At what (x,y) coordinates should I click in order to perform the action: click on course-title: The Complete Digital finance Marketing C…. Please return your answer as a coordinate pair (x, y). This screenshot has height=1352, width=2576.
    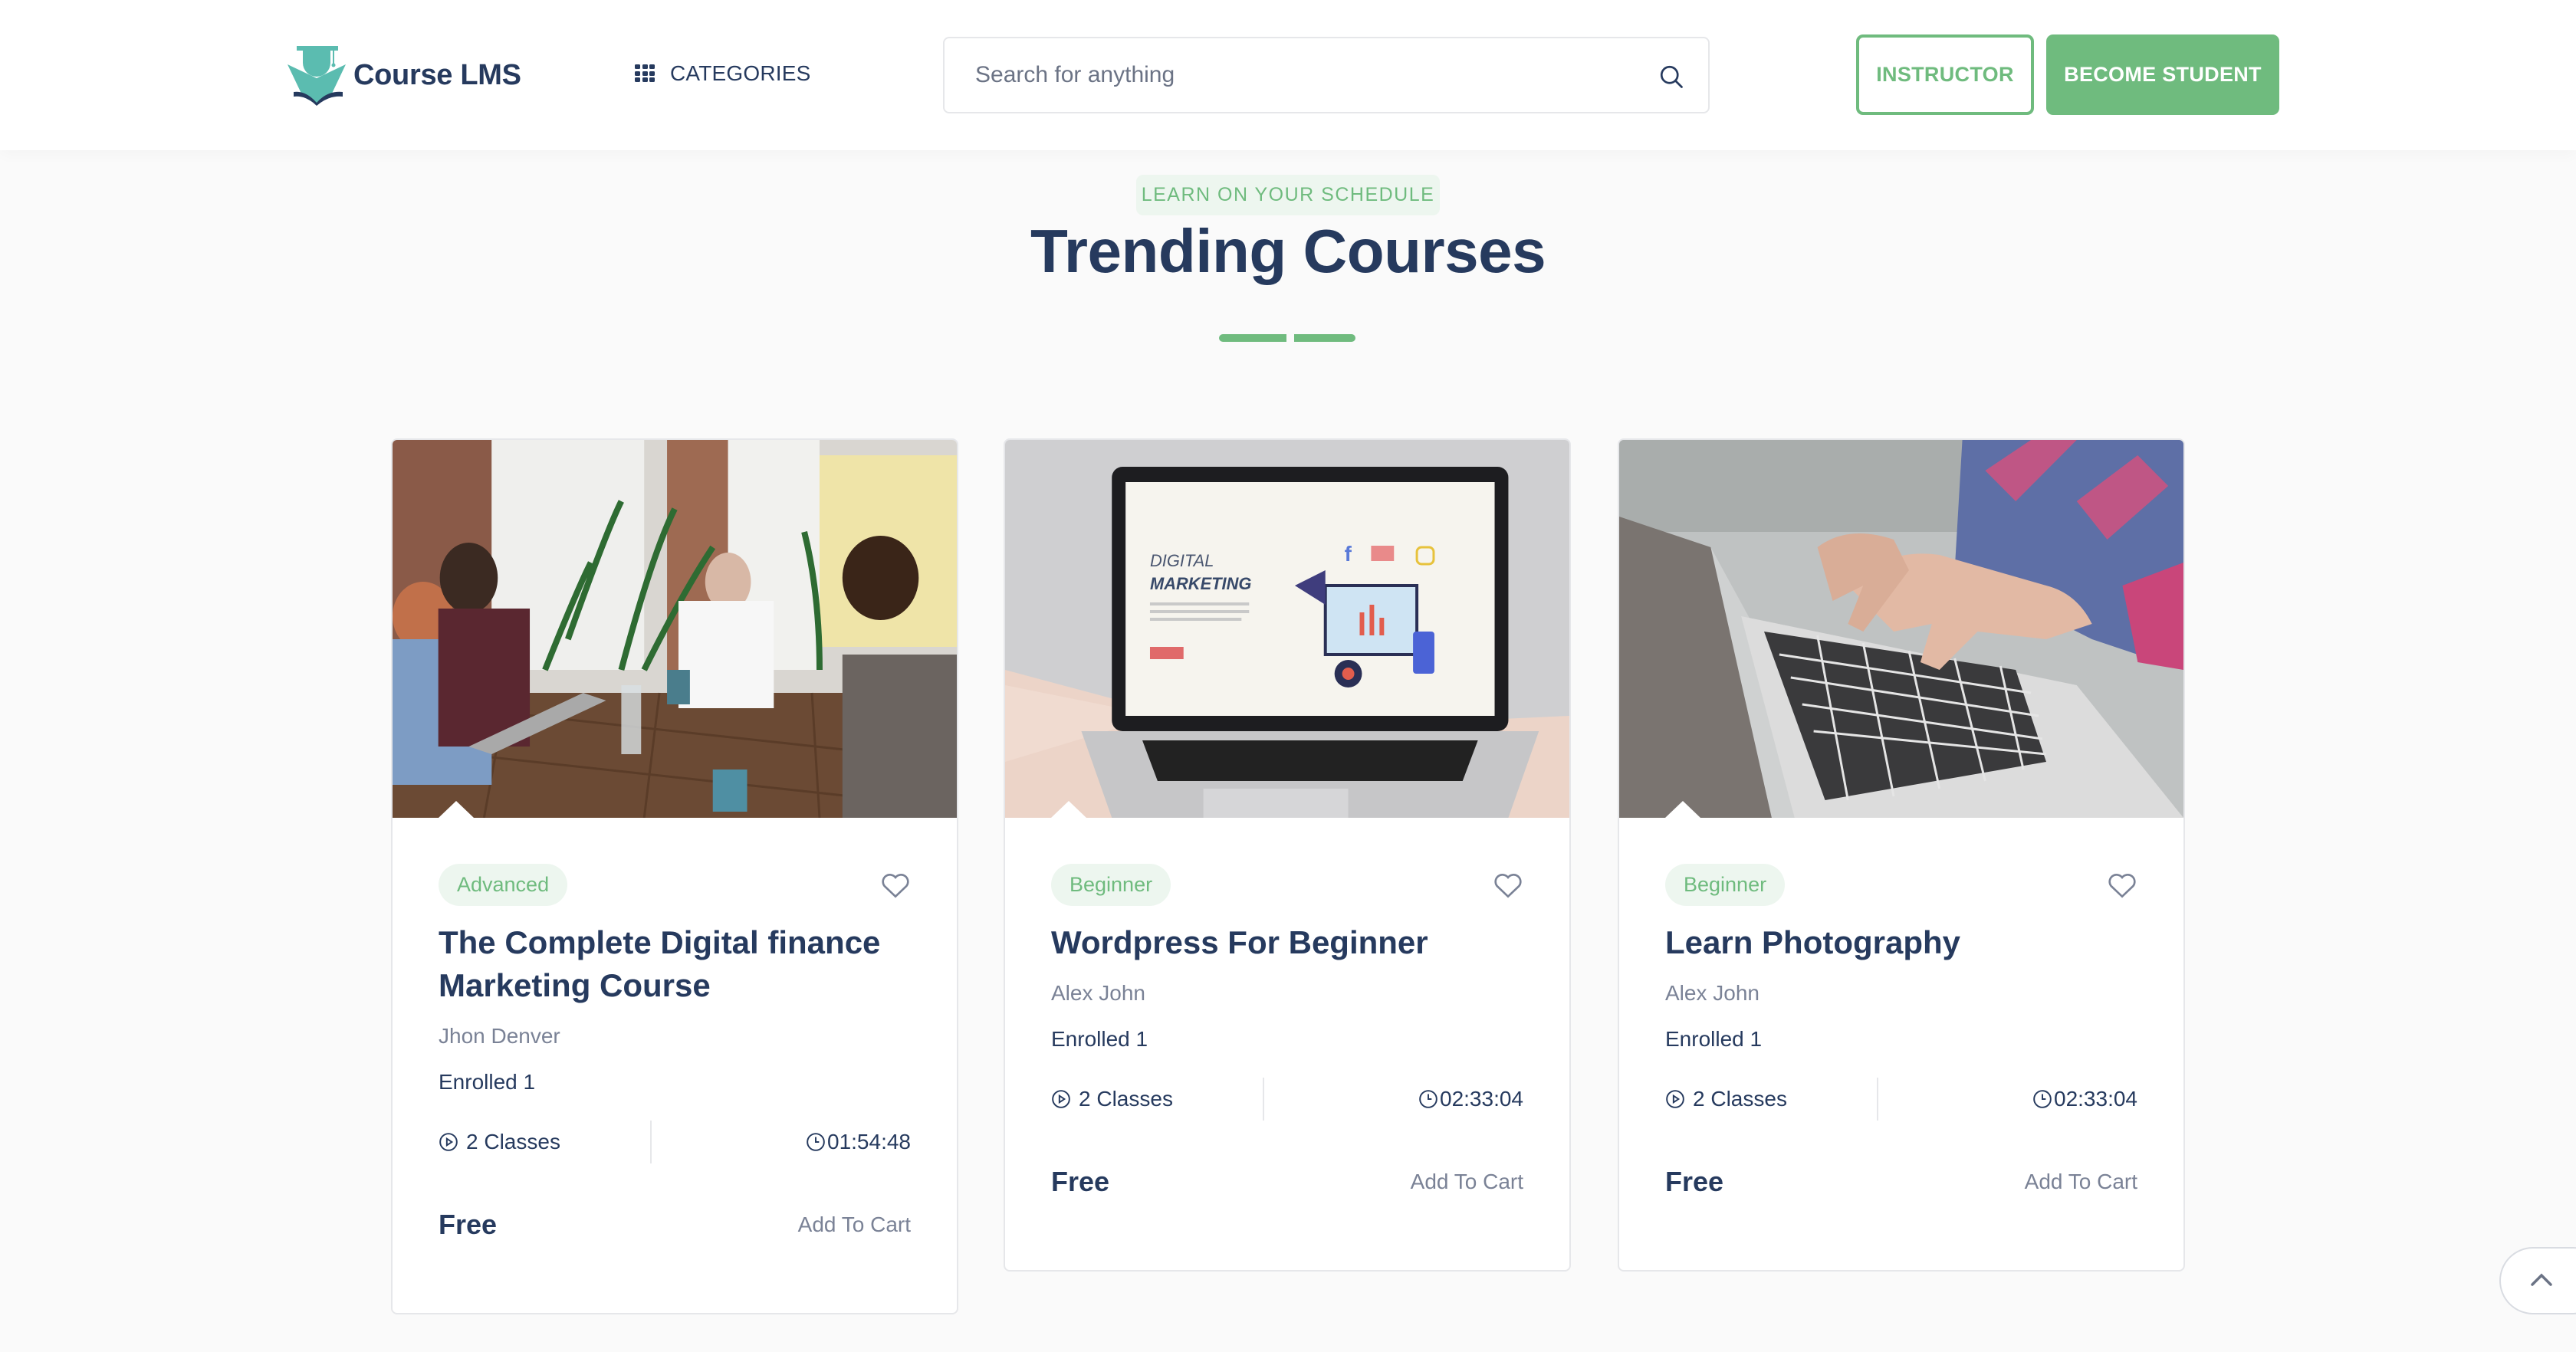
    Looking at the image, I should click on (675, 964).